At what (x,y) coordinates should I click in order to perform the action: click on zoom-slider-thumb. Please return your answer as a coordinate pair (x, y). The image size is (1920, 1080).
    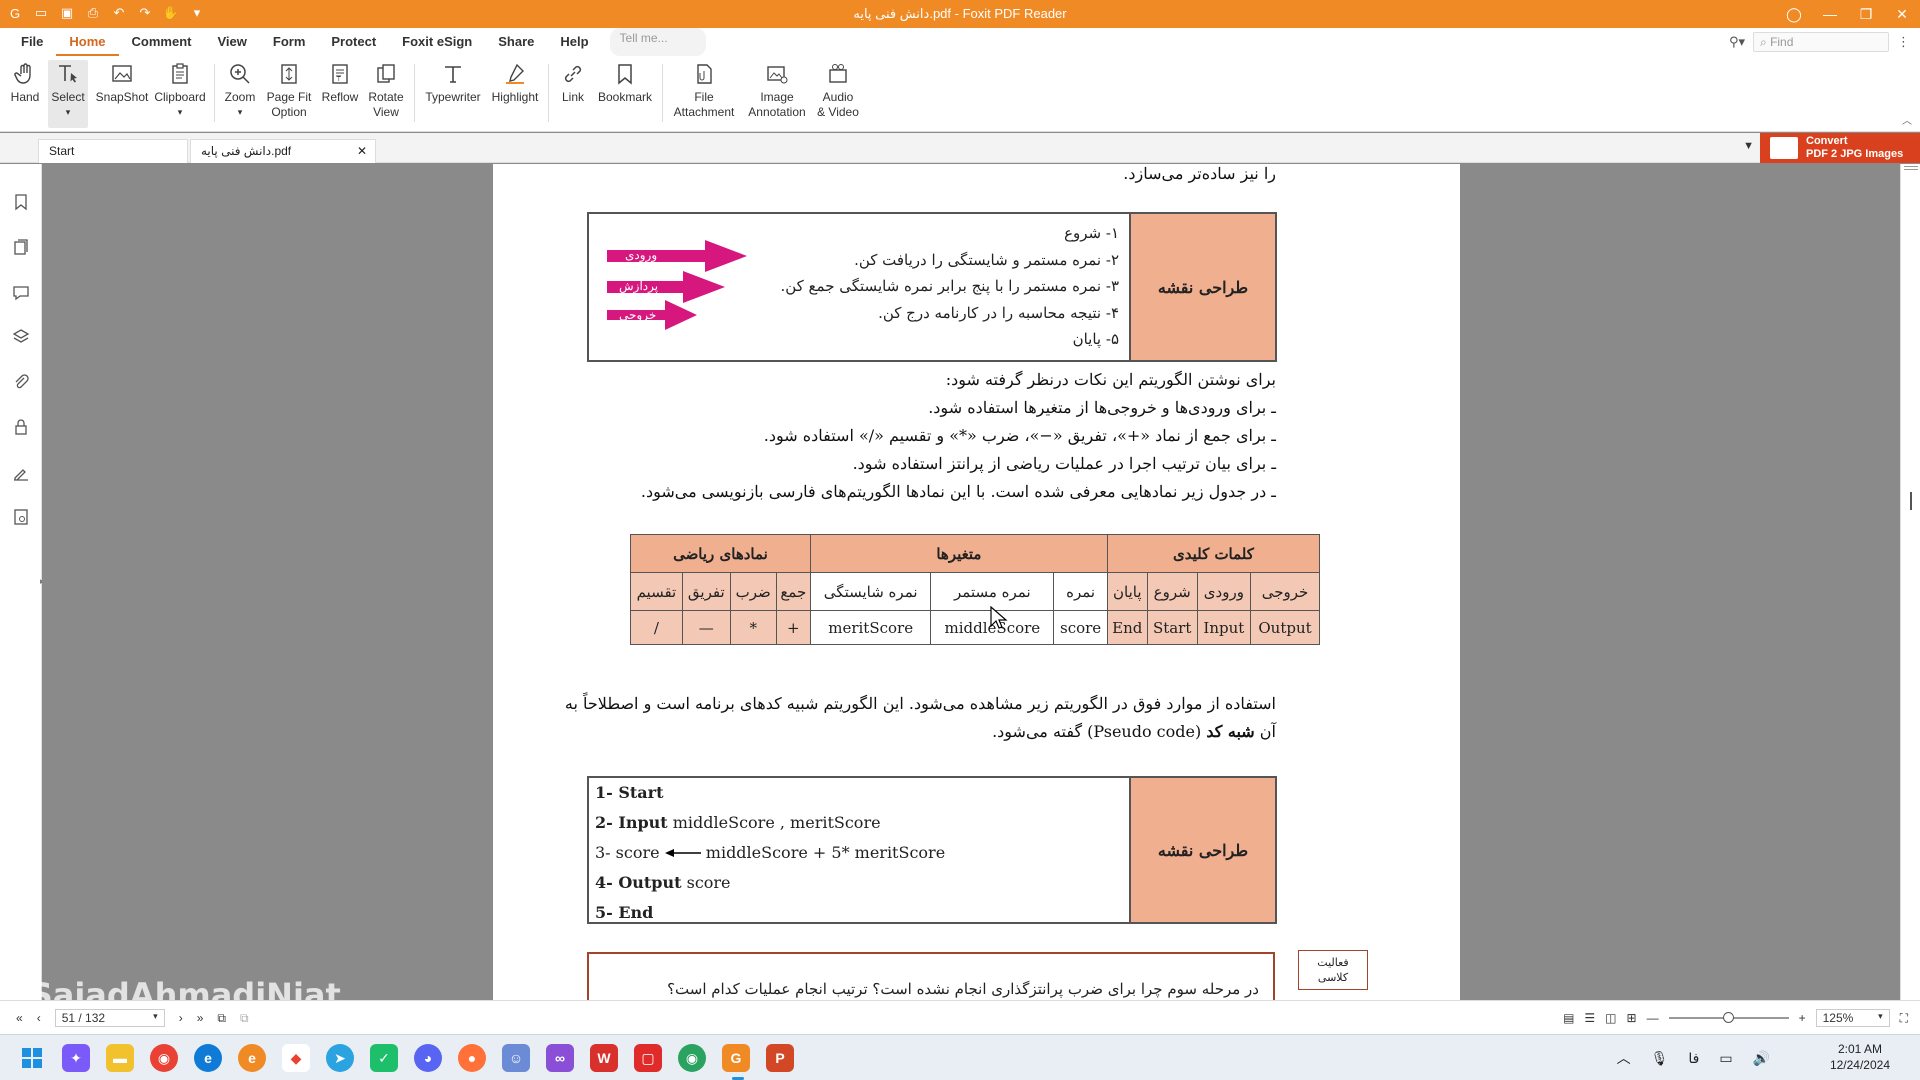
    Looking at the image, I should click on (1728, 1017).